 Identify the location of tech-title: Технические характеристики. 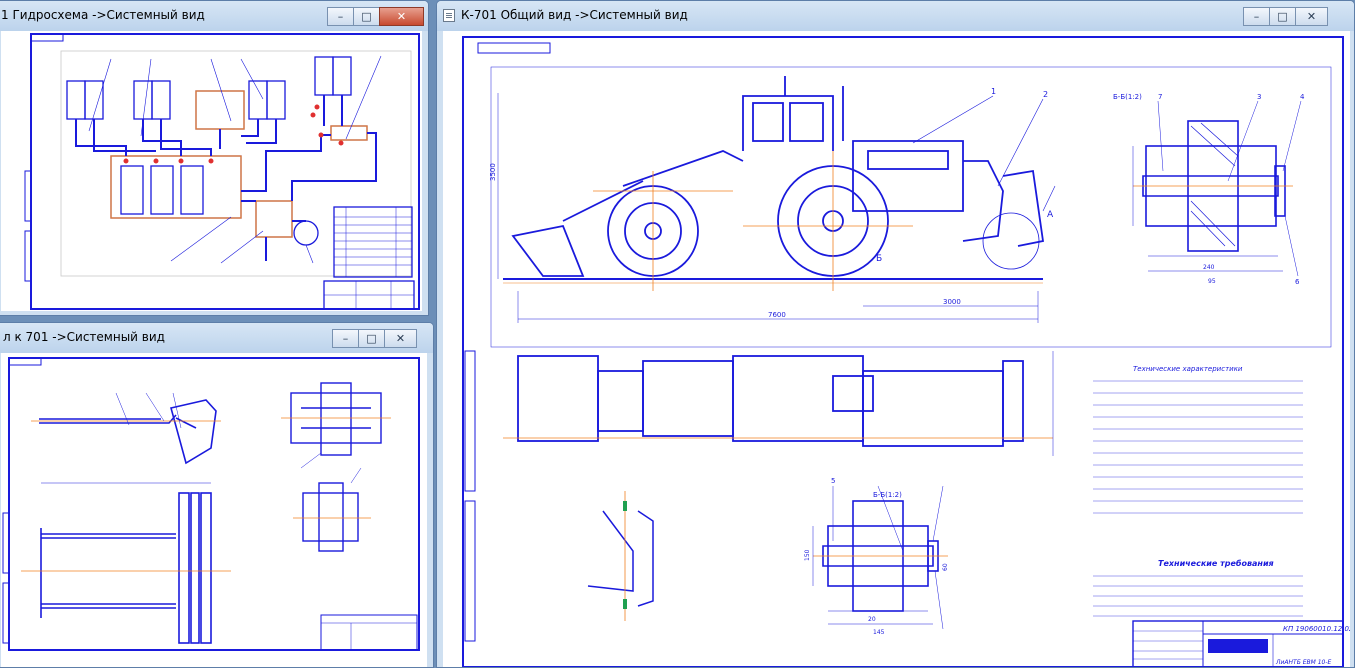
(1188, 369).